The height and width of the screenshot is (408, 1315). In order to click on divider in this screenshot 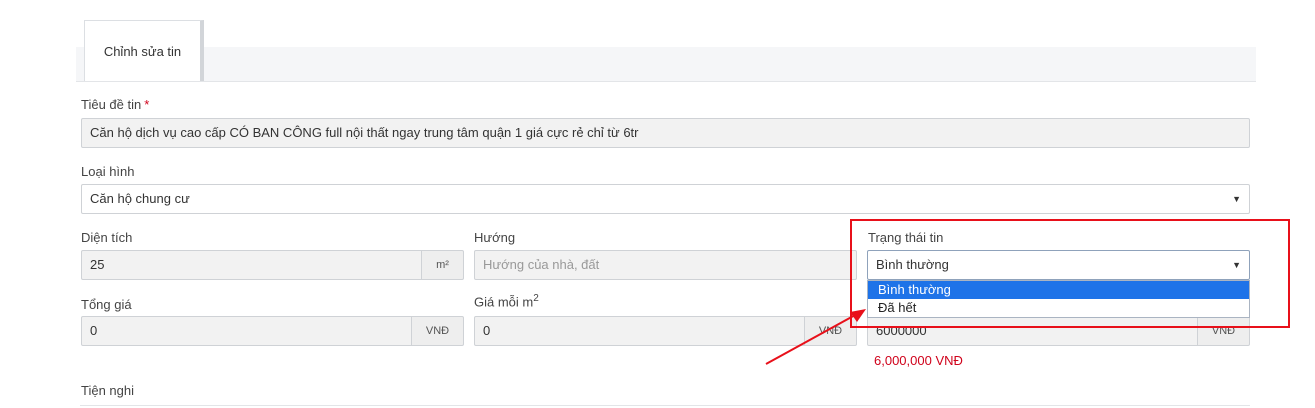, I will do `click(665, 405)`.